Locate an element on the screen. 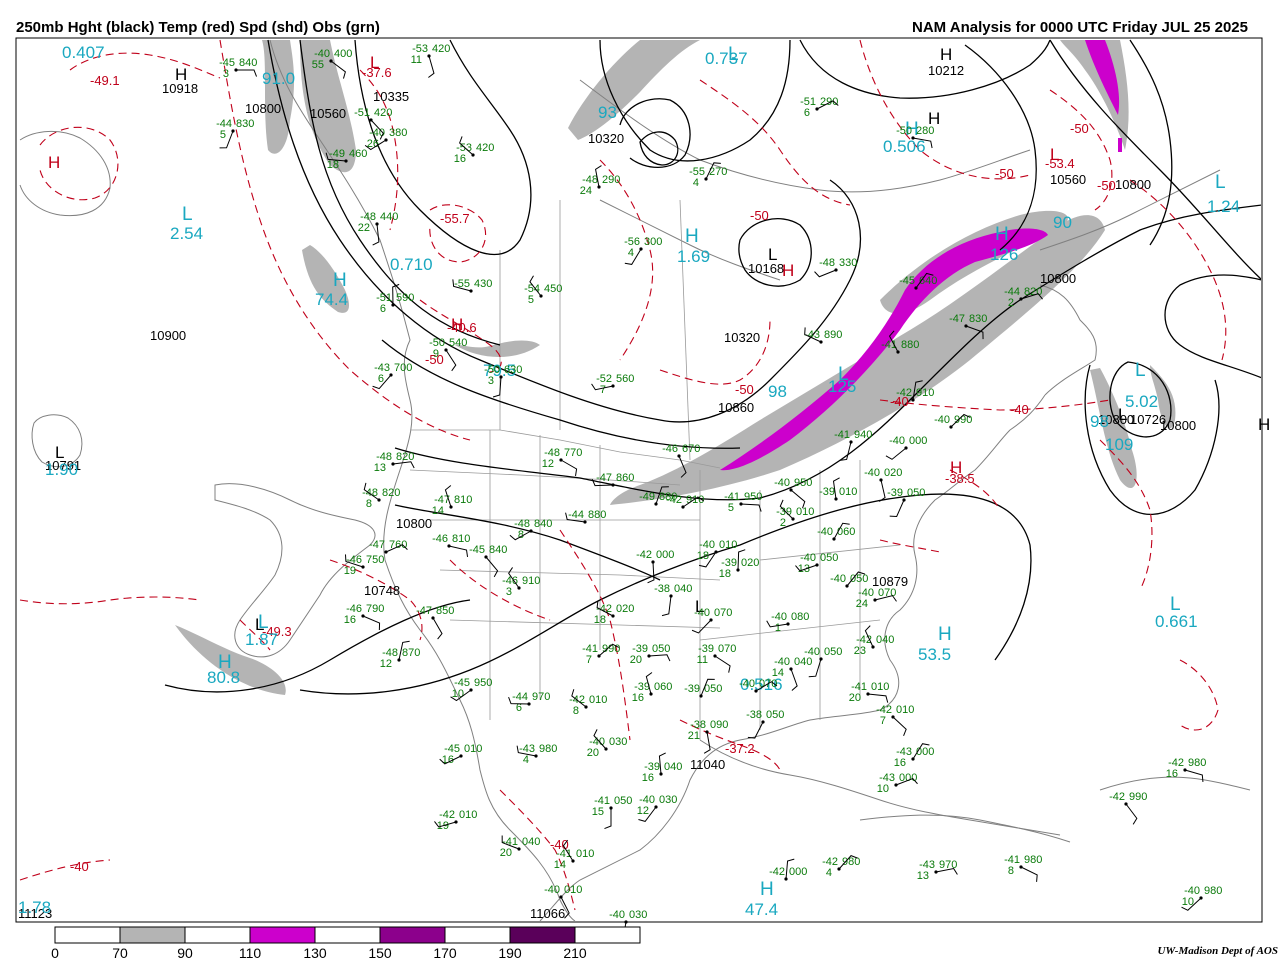 Image resolution: width=1280 pixels, height=960 pixels. speed-label: 74.4 is located at coordinates (331, 299).